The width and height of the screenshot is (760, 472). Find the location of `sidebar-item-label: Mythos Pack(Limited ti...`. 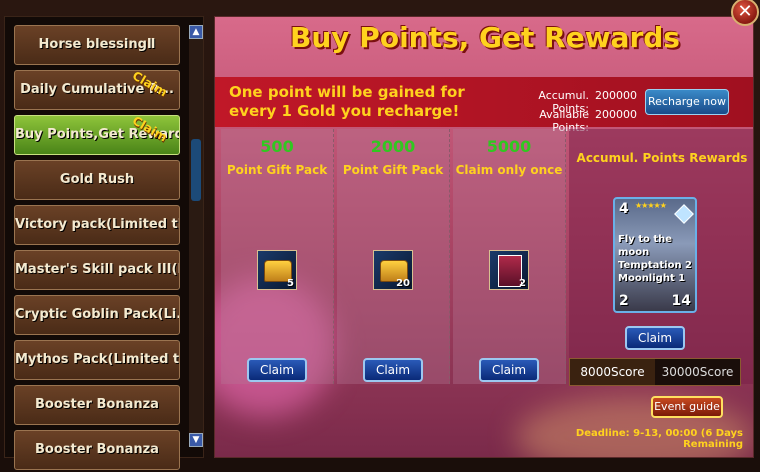

sidebar-item-label: Mythos Pack(Limited ti... is located at coordinates (97, 359).